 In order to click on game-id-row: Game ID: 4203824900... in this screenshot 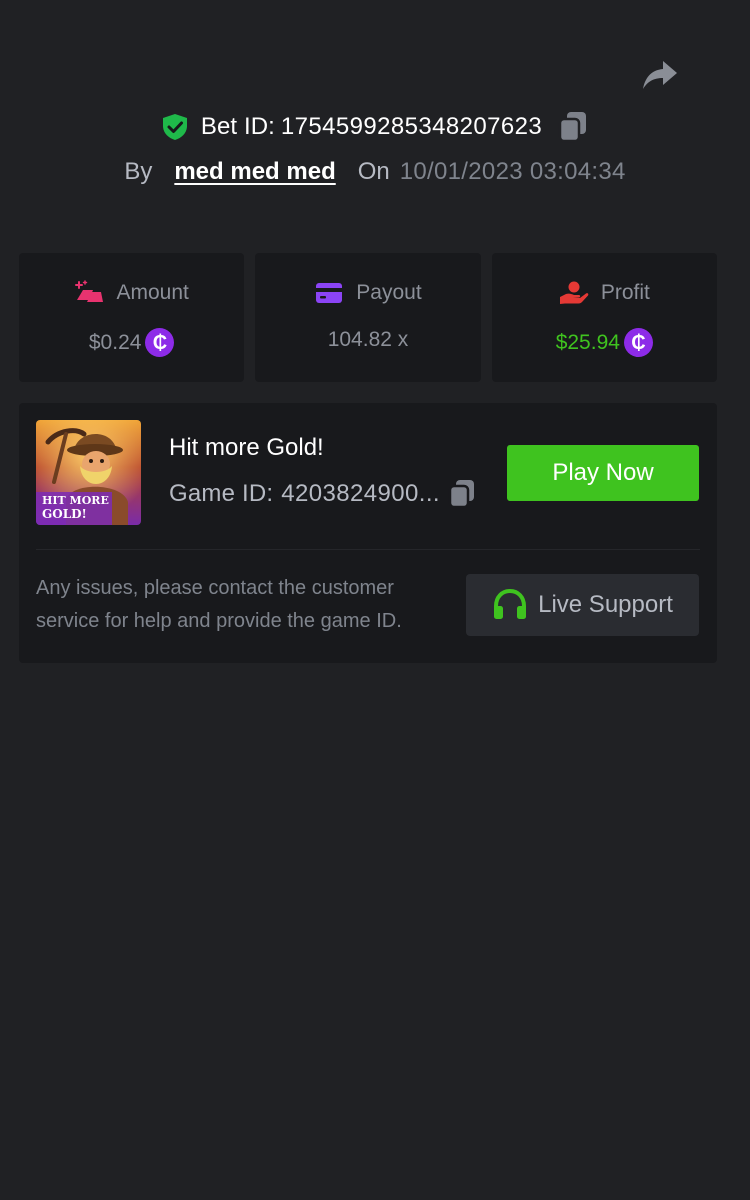, I will do `click(322, 494)`.